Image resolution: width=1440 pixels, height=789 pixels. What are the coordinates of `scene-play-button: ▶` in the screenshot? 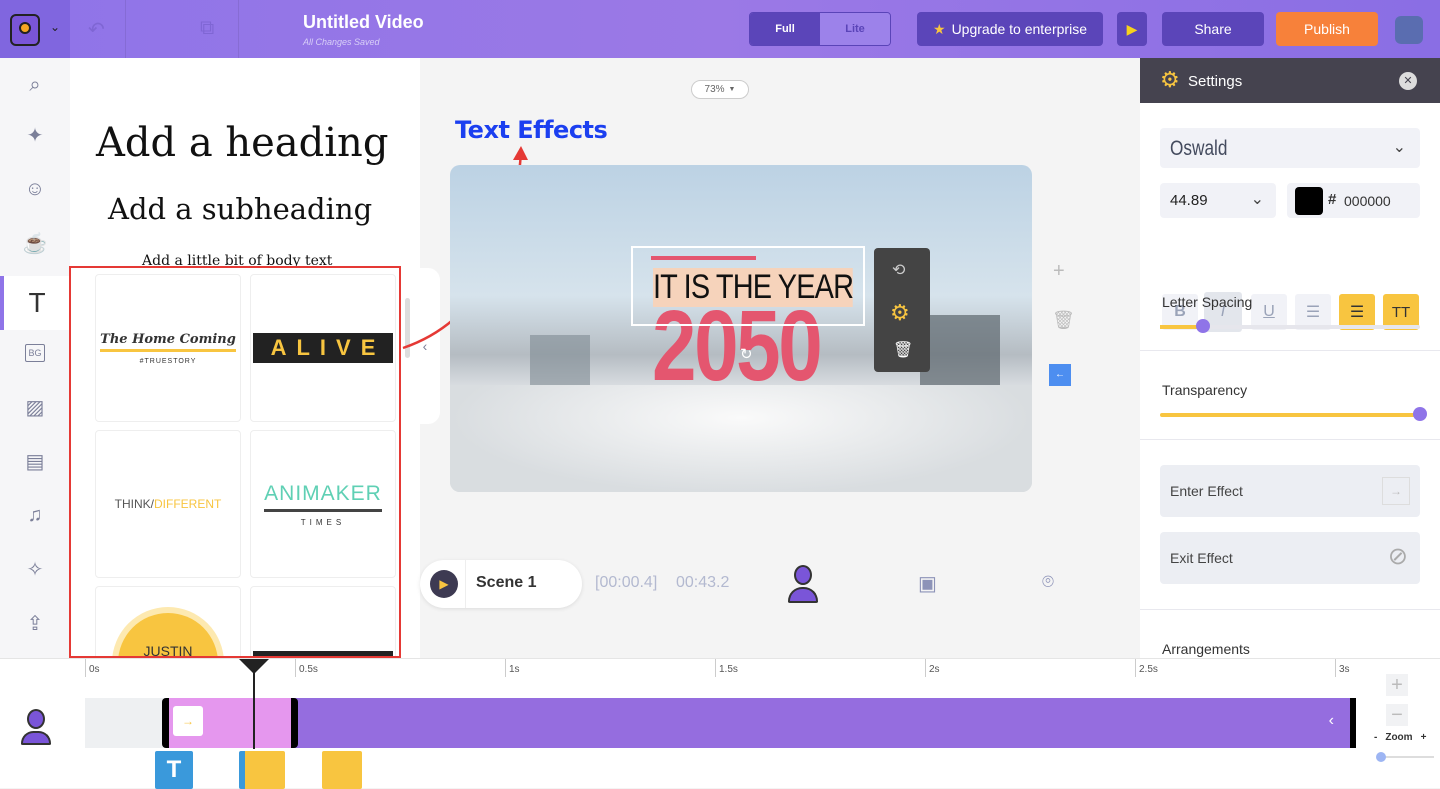 It's located at (444, 584).